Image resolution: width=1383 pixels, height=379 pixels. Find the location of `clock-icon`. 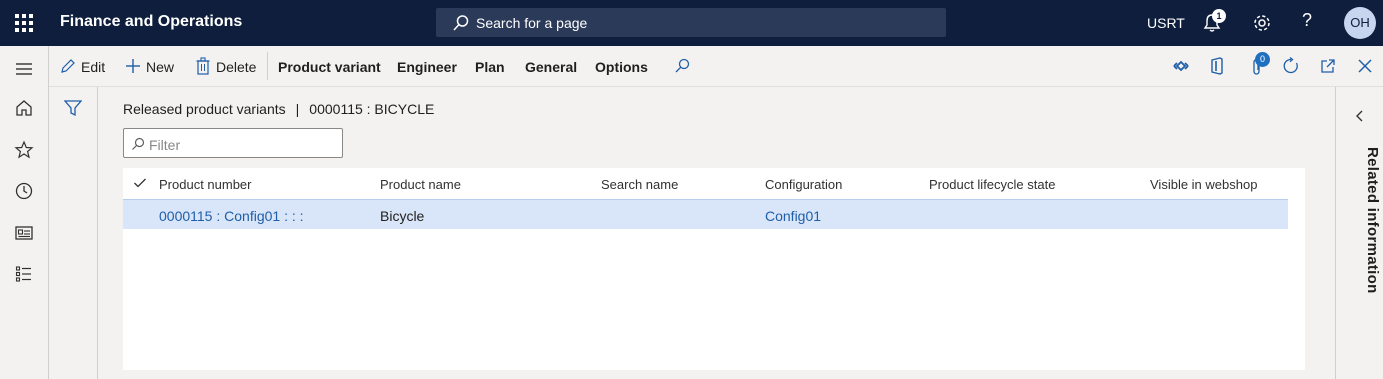

clock-icon is located at coordinates (24, 191).